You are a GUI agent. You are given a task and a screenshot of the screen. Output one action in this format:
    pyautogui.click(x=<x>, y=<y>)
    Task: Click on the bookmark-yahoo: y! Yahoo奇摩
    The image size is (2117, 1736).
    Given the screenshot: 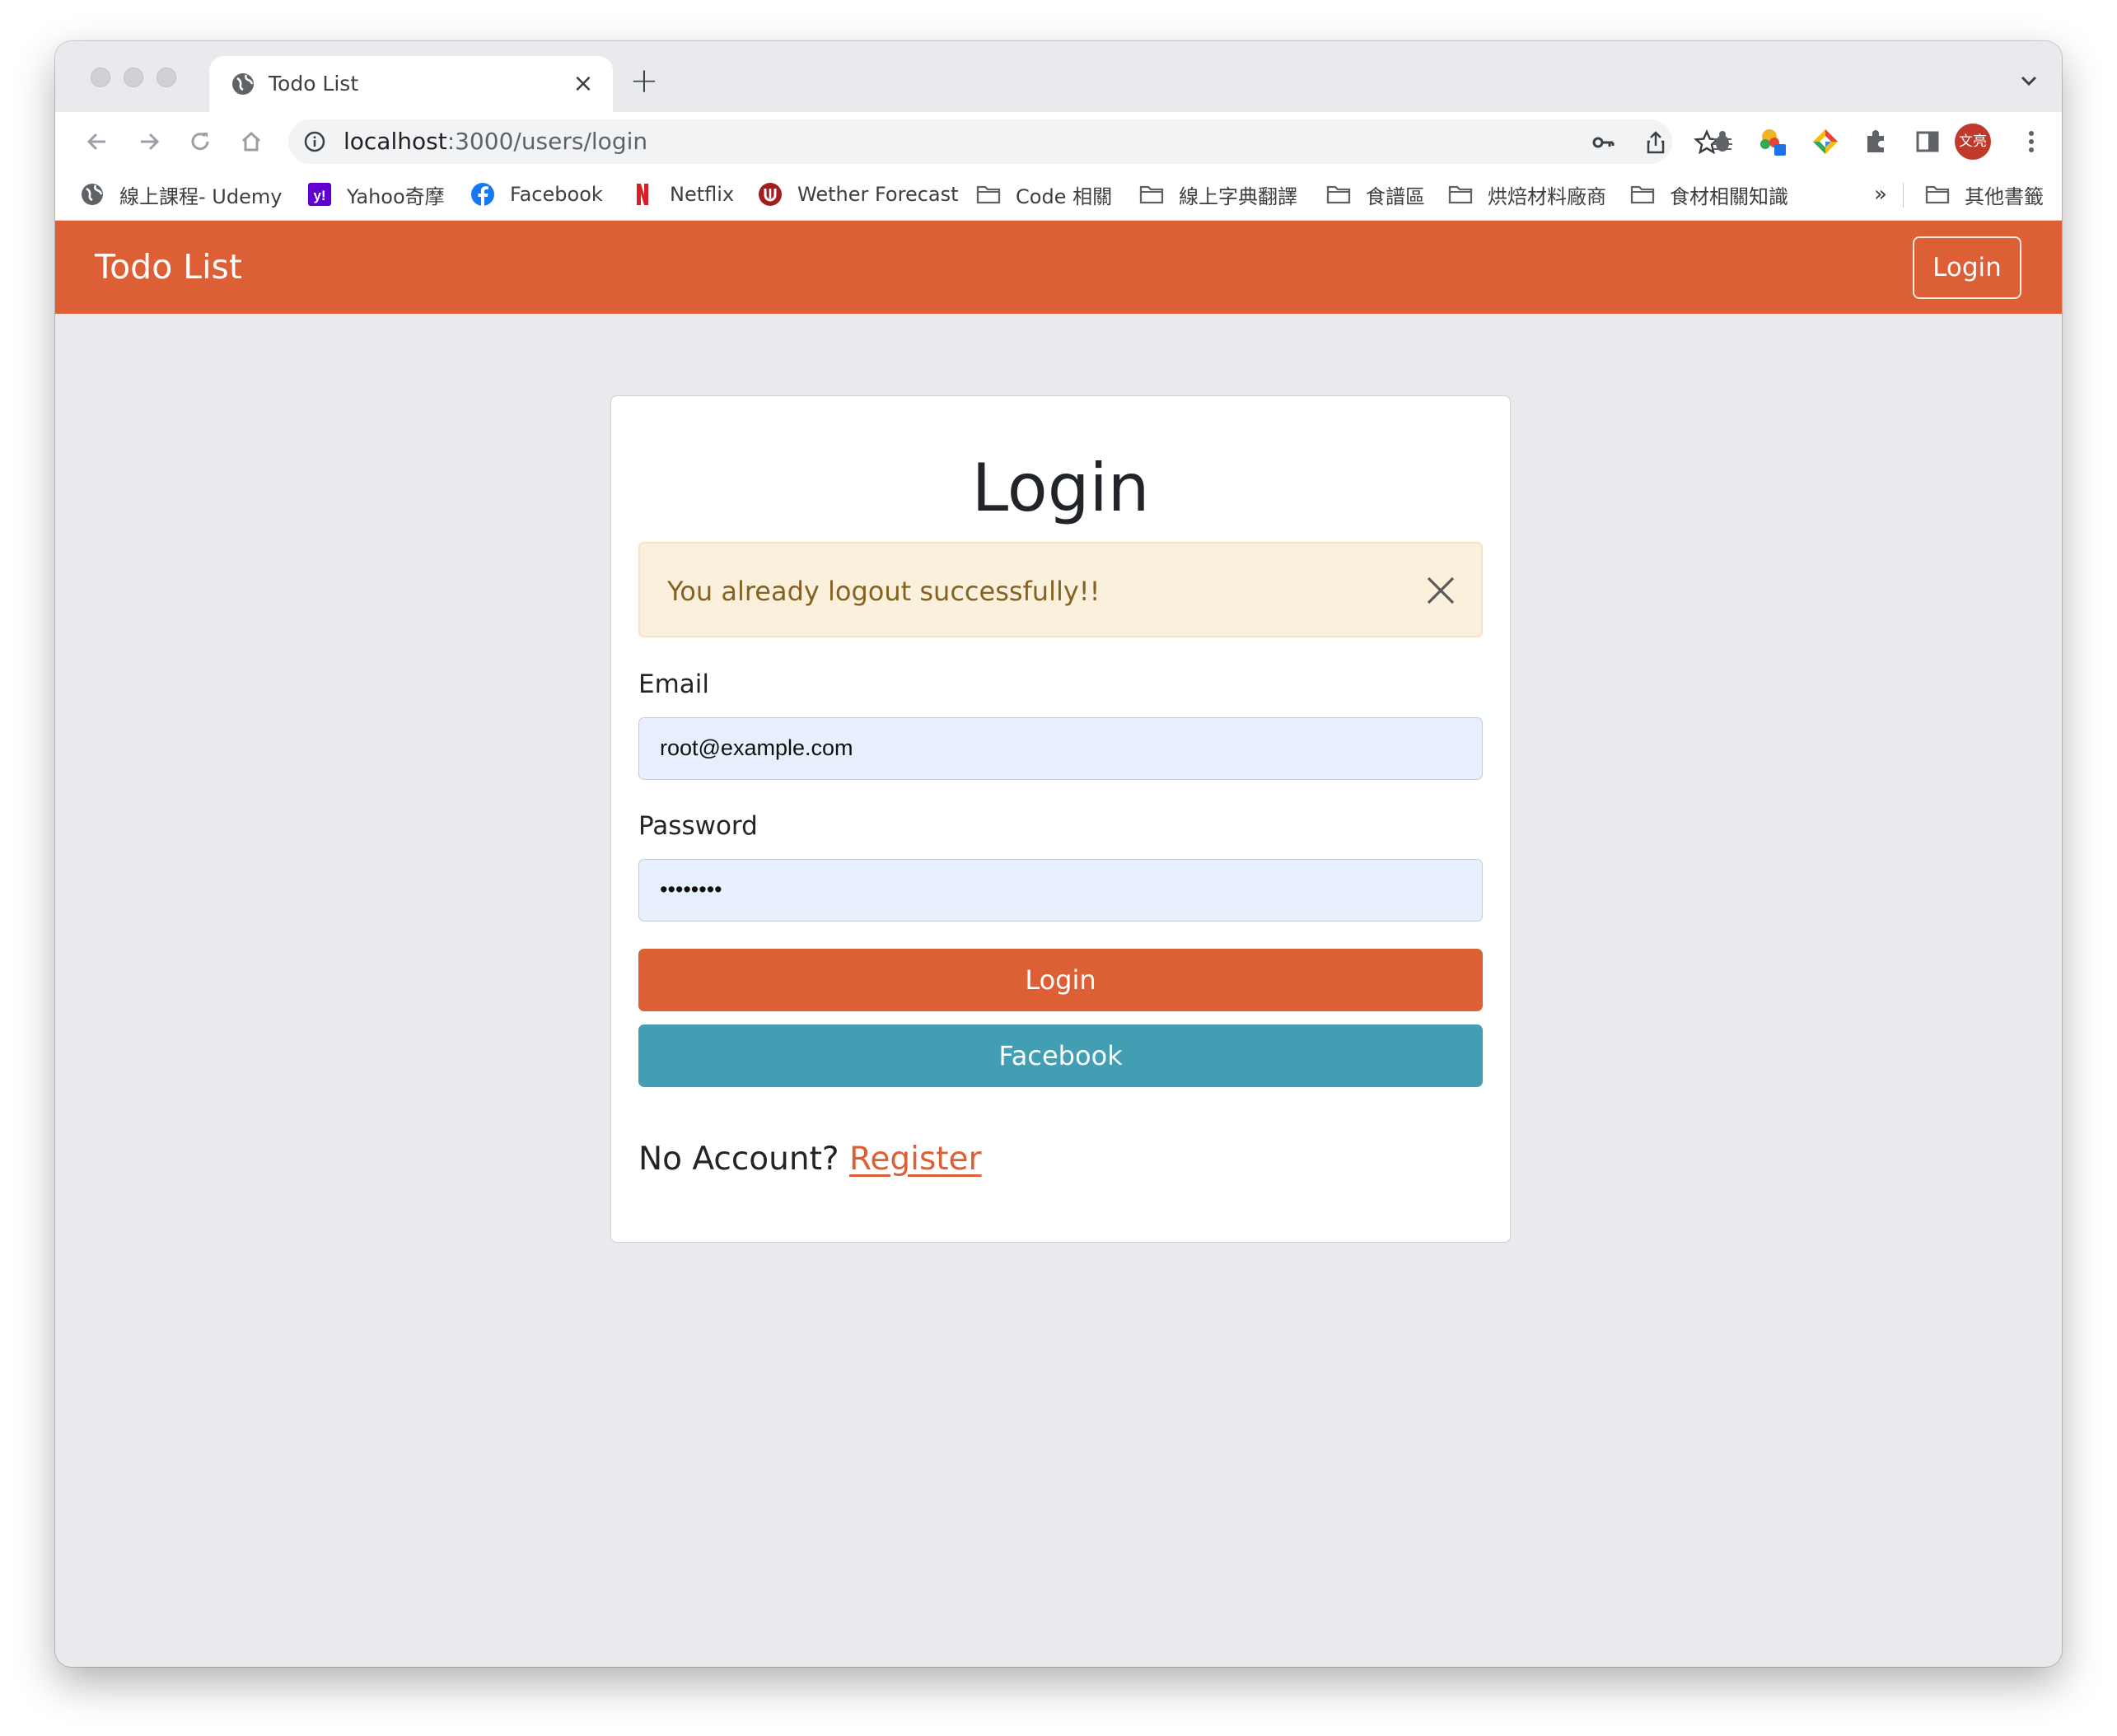 What is the action you would take?
    pyautogui.click(x=376, y=194)
    